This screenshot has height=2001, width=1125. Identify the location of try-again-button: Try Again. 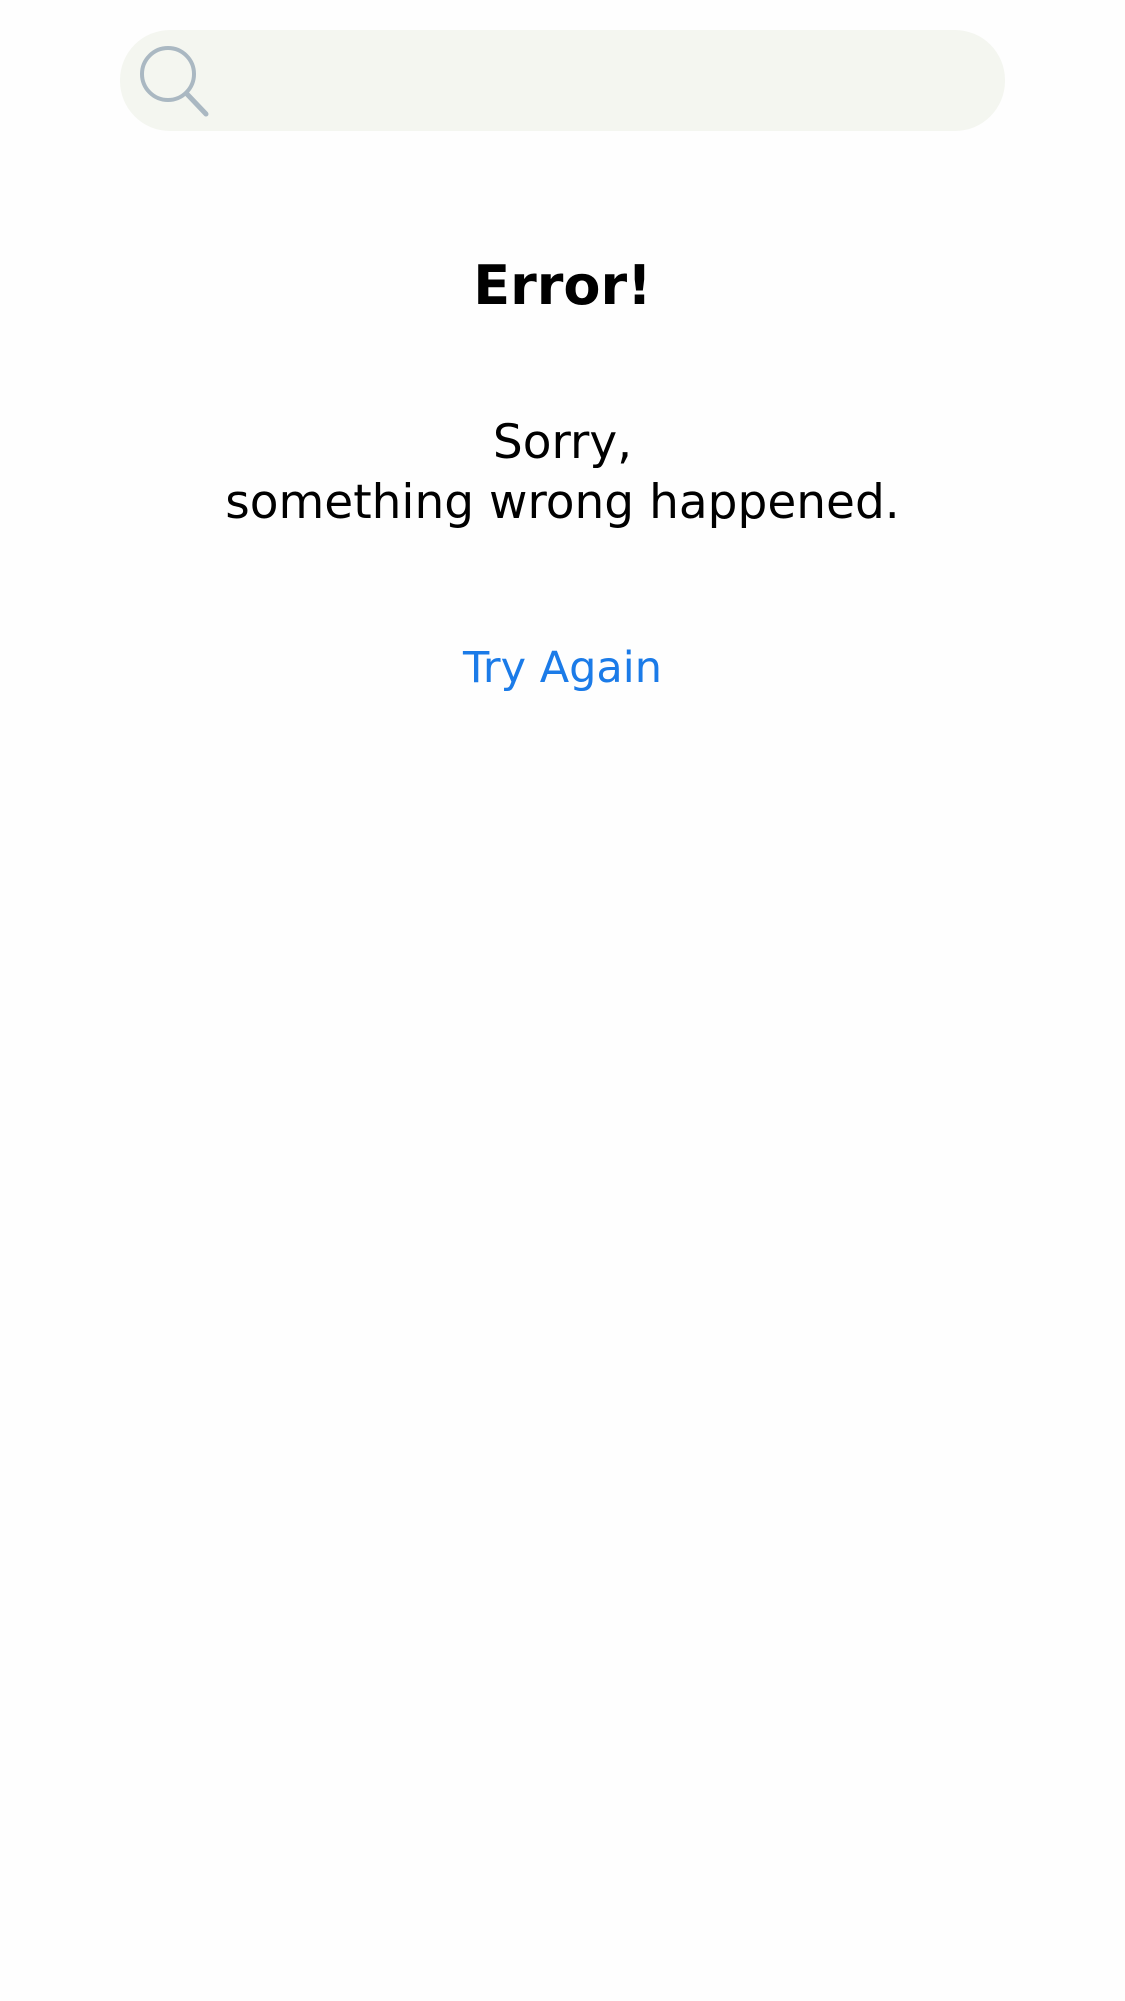
(562, 668).